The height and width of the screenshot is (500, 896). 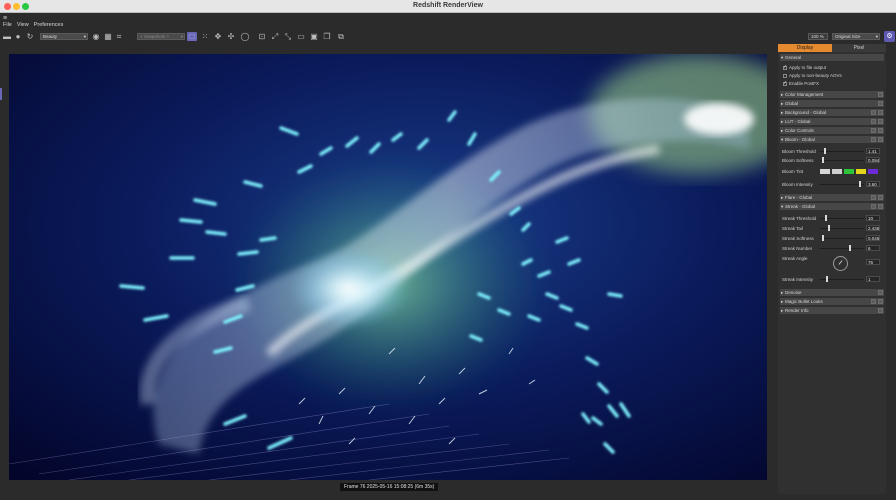 I want to click on tab-pixel: Pixel, so click(x=859, y=48).